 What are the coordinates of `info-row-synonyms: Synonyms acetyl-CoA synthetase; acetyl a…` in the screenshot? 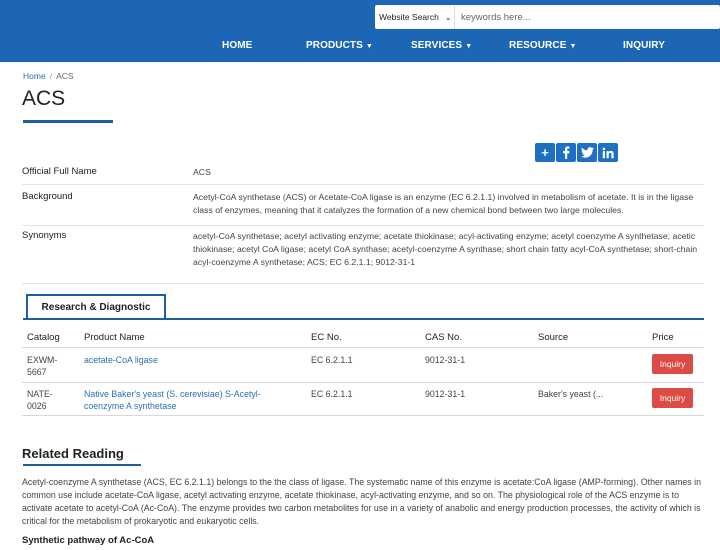 It's located at (363, 257).